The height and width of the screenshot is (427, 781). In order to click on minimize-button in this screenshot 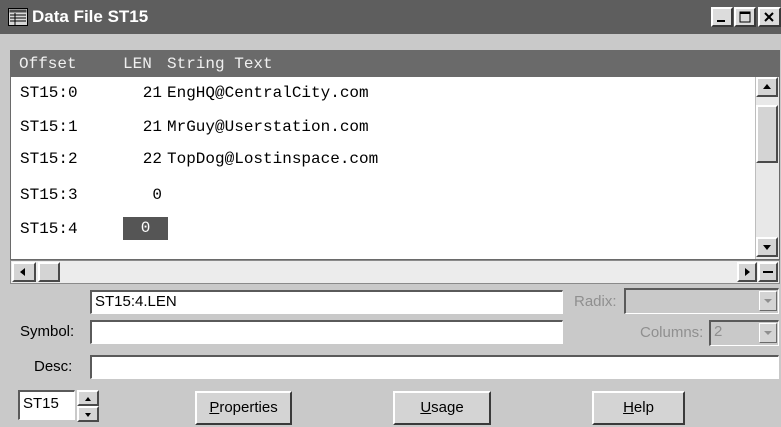, I will do `click(722, 17)`.